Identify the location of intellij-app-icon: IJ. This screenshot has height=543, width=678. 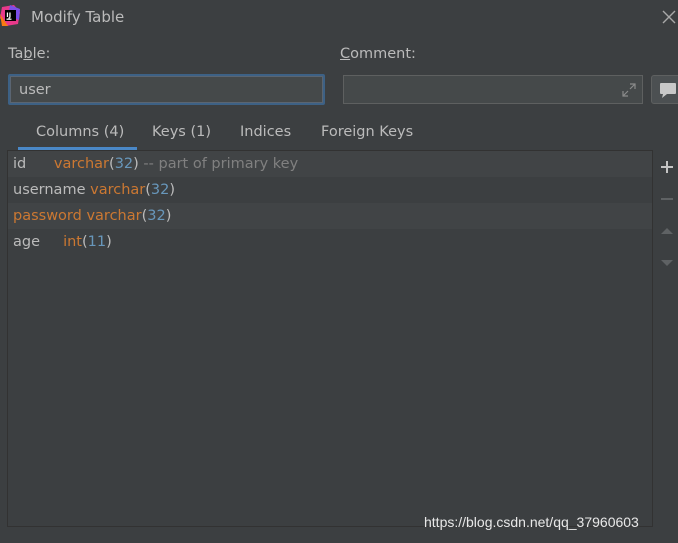
(10, 15).